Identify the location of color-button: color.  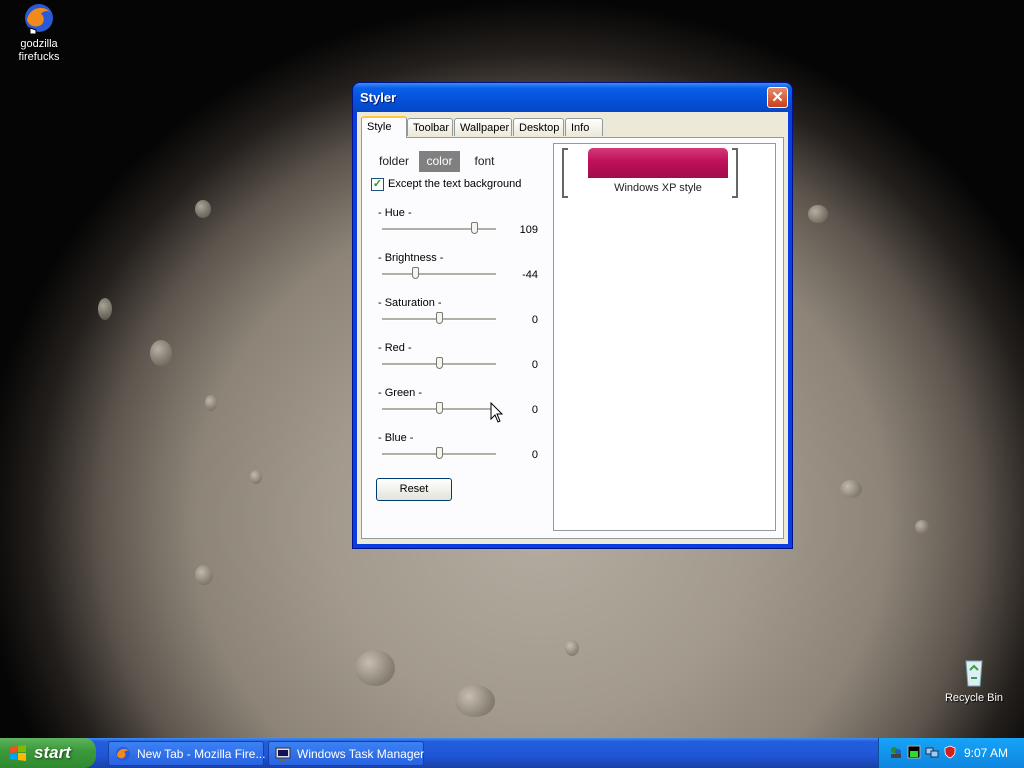
(439, 161).